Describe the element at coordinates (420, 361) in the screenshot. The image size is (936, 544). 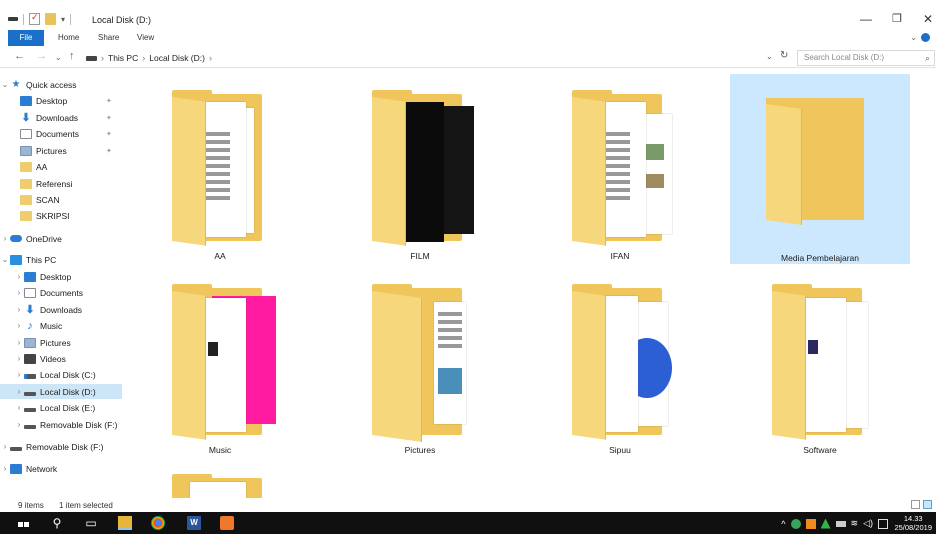
I see `folder-tile-pictures: Pictures` at that location.